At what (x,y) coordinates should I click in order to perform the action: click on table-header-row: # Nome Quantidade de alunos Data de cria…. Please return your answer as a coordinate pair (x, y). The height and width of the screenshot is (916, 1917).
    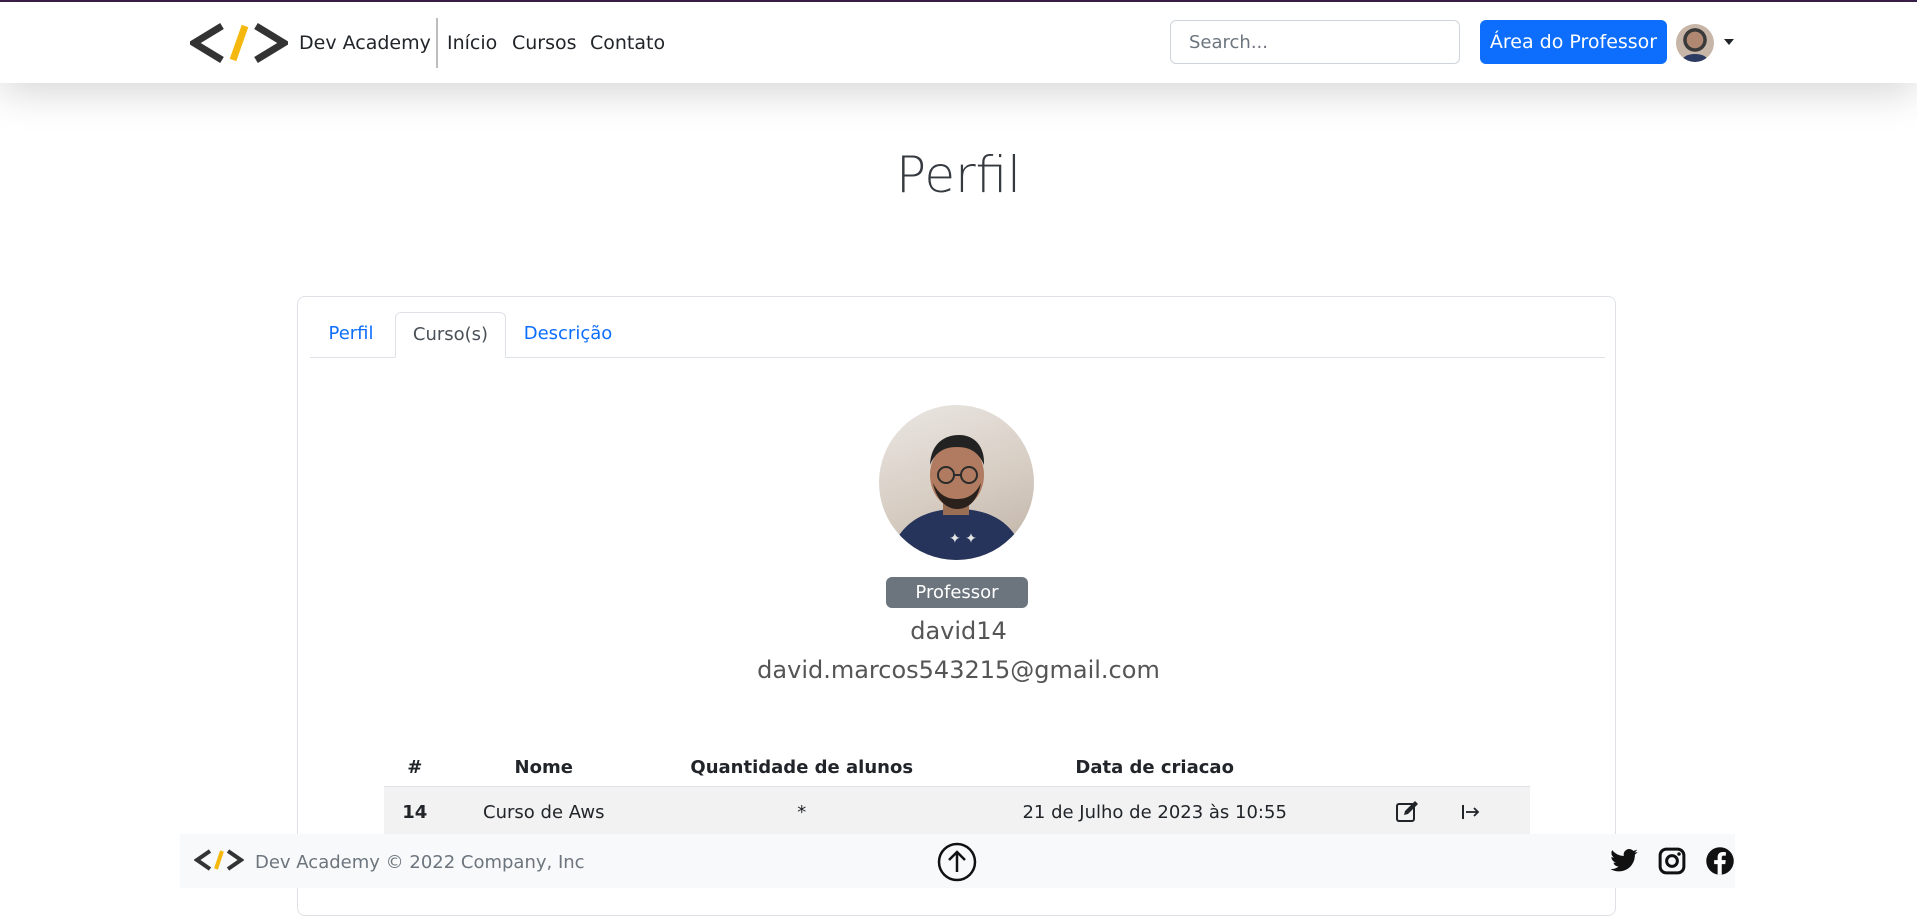
    Looking at the image, I should click on (957, 767).